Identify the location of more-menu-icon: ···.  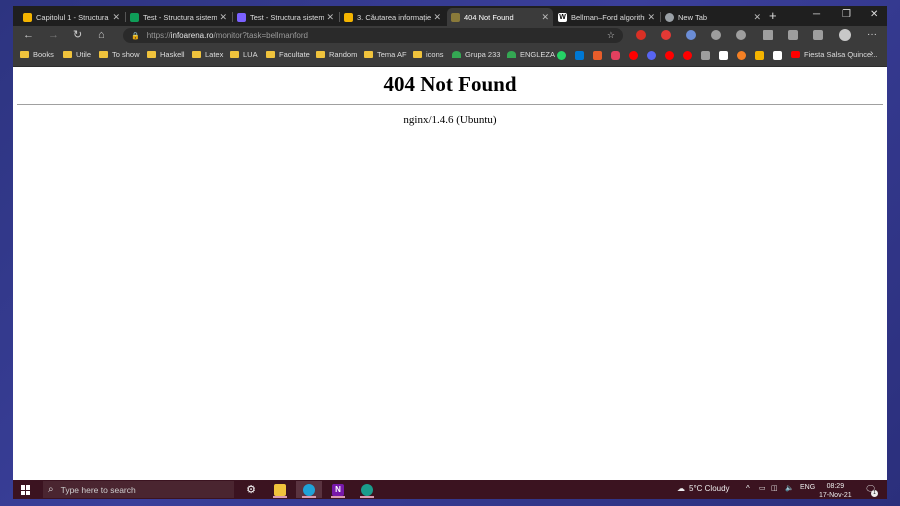
(872, 34).